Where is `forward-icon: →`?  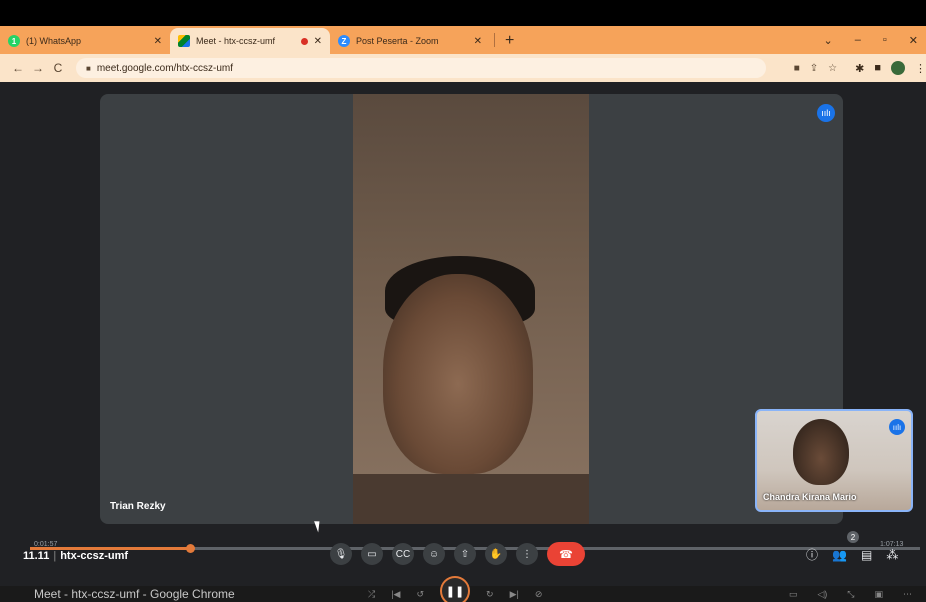
forward-icon: → is located at coordinates (38, 68).